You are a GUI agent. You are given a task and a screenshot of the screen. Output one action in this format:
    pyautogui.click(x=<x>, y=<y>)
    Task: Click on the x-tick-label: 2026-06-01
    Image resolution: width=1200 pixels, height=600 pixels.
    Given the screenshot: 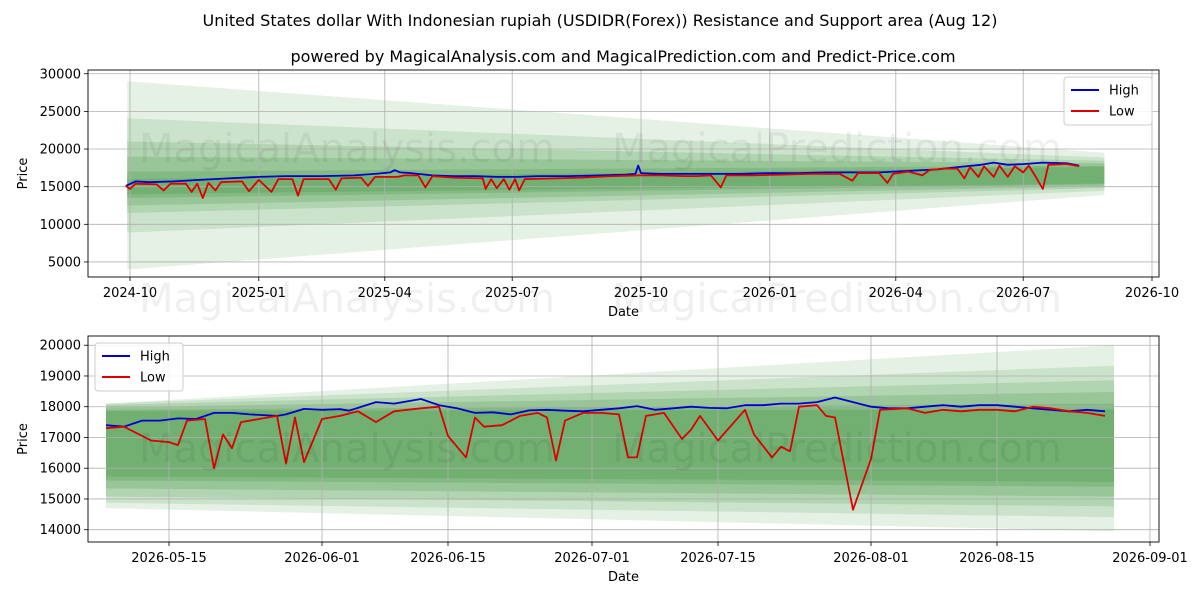 What is the action you would take?
    pyautogui.click(x=322, y=558)
    